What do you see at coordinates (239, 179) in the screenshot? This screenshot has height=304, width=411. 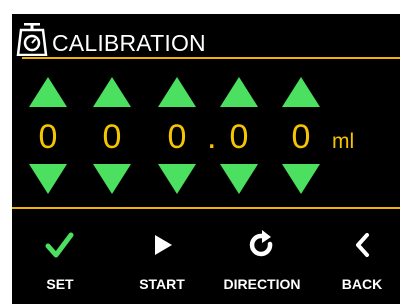 I see `digit-4-decrement-button` at bounding box center [239, 179].